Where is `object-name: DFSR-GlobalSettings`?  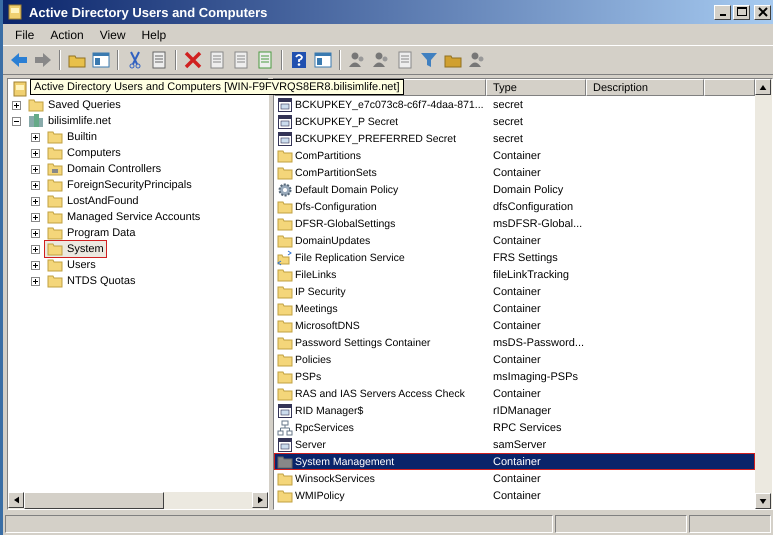 object-name: DFSR-GlobalSettings is located at coordinates (345, 224).